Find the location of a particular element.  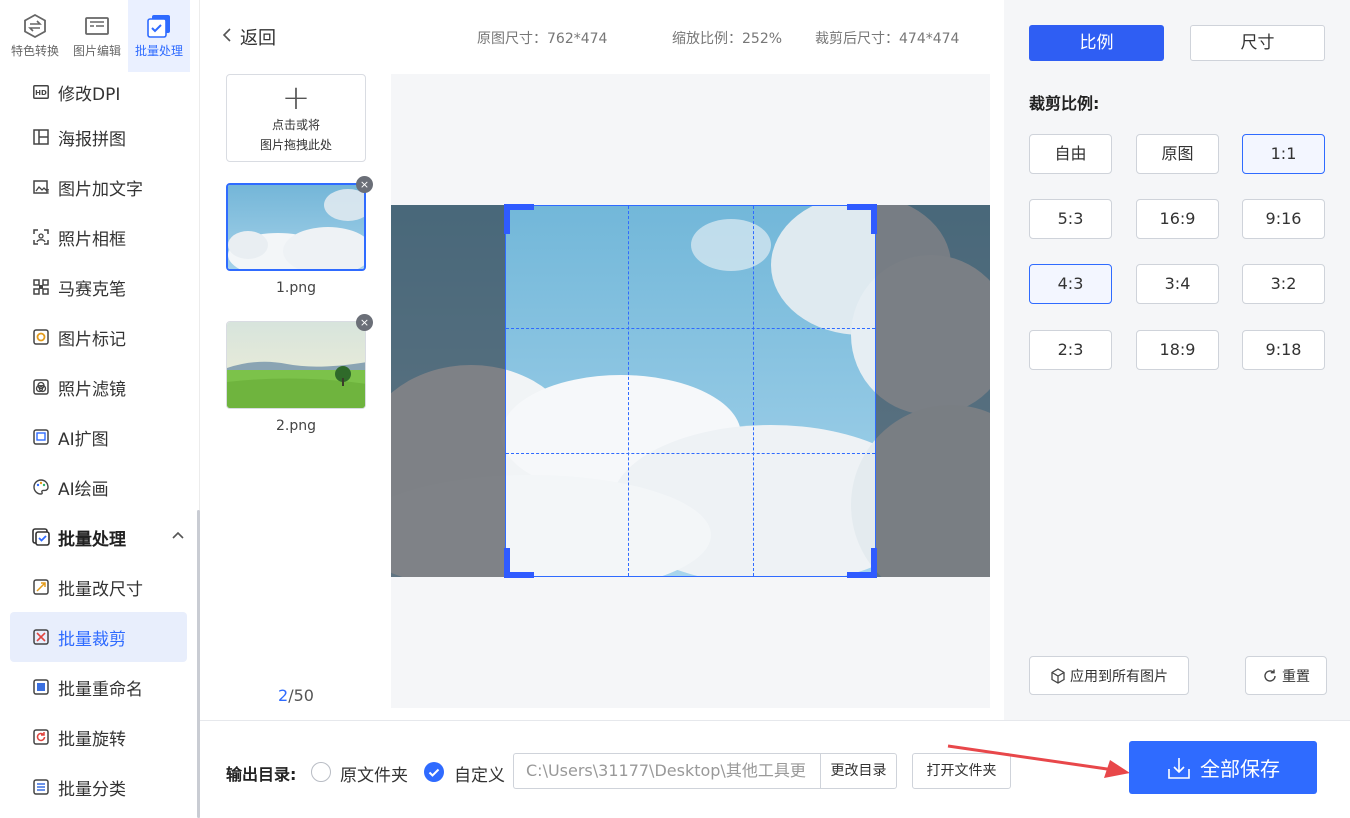

sidebar-item-filter: 照片滤镜 is located at coordinates (98, 387).